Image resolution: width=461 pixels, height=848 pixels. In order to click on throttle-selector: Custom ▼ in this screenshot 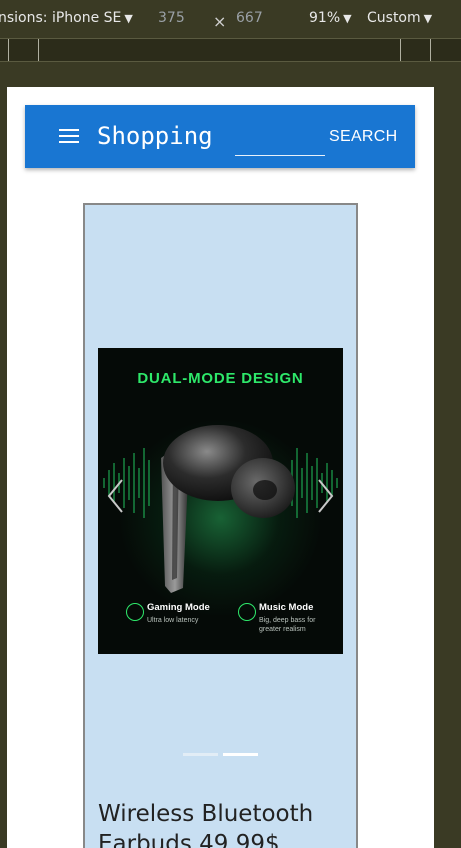, I will do `click(399, 18)`.